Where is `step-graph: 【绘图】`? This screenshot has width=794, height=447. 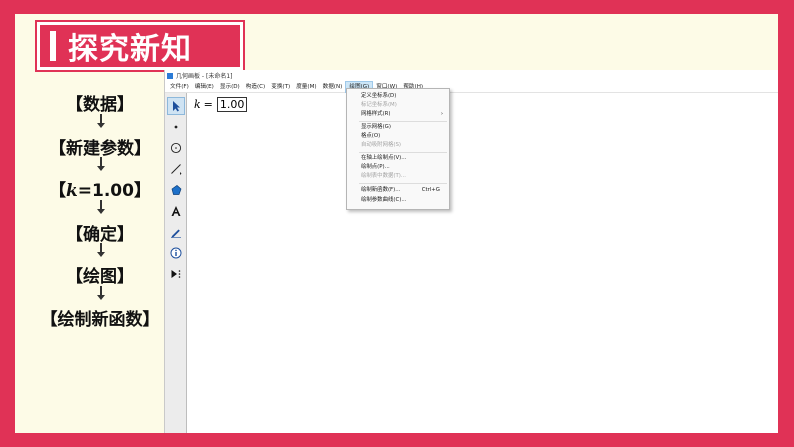
step-graph: 【绘图】 is located at coordinates (100, 277).